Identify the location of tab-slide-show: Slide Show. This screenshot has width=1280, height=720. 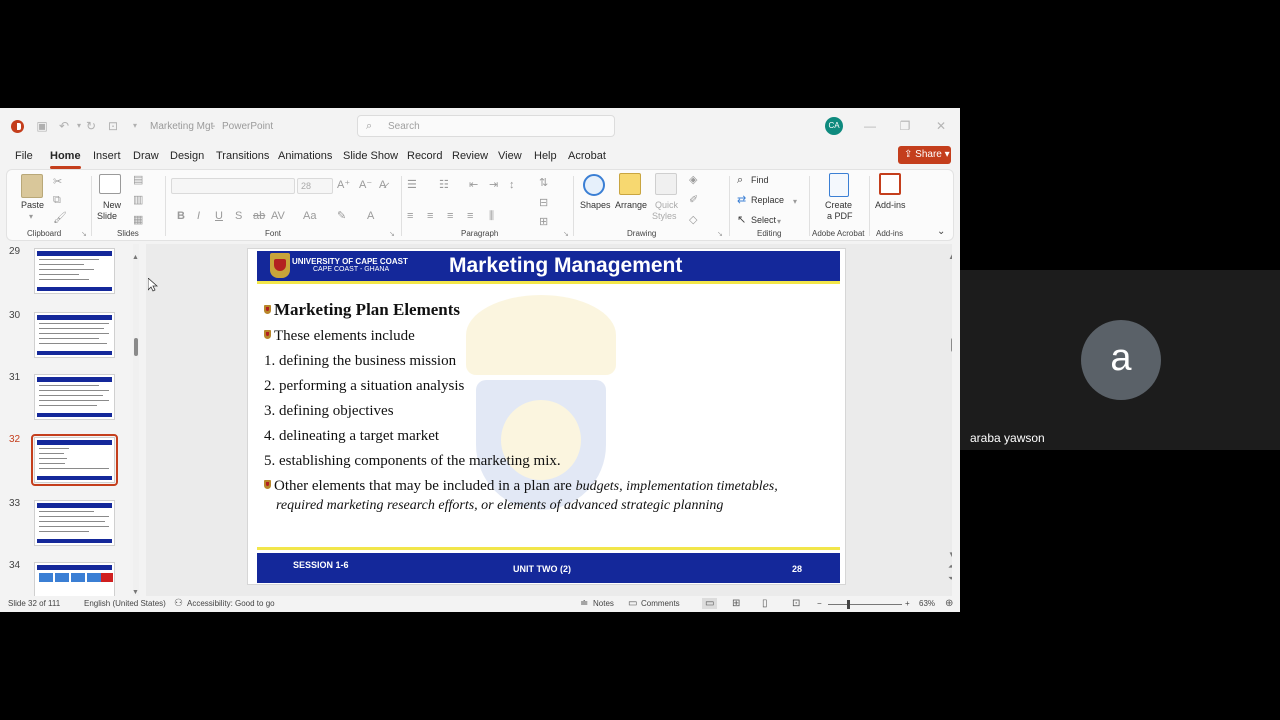
(370, 156).